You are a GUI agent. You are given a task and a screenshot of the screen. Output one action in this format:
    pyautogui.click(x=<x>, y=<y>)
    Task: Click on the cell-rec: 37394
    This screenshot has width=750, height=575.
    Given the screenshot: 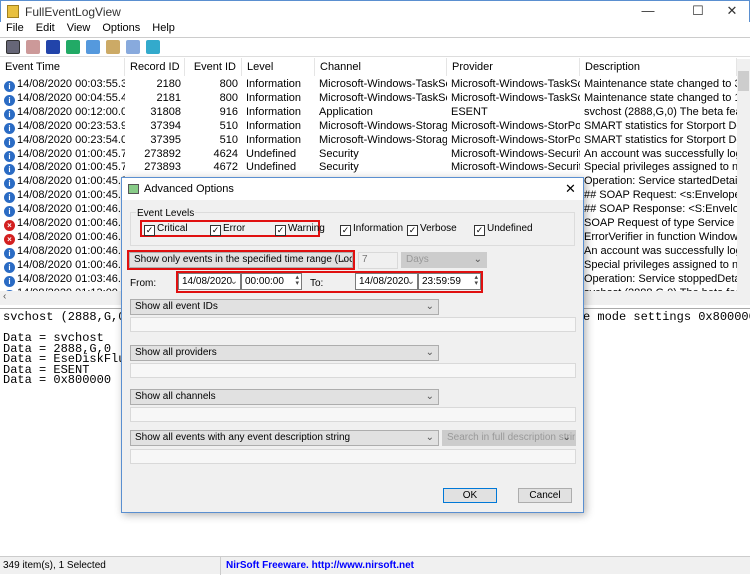 What is the action you would take?
    pyautogui.click(x=155, y=126)
    